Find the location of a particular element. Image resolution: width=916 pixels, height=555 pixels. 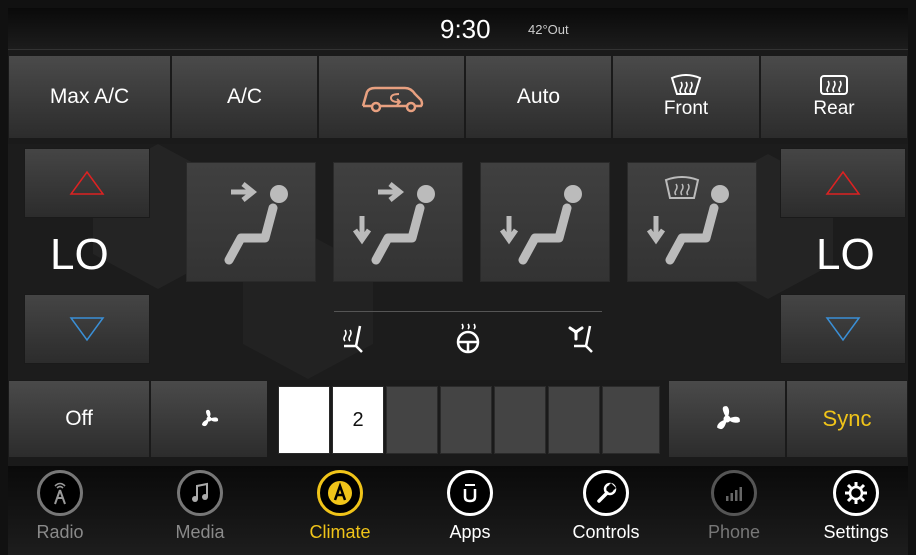

nav-radio-label: Radio is located at coordinates (60, 532).